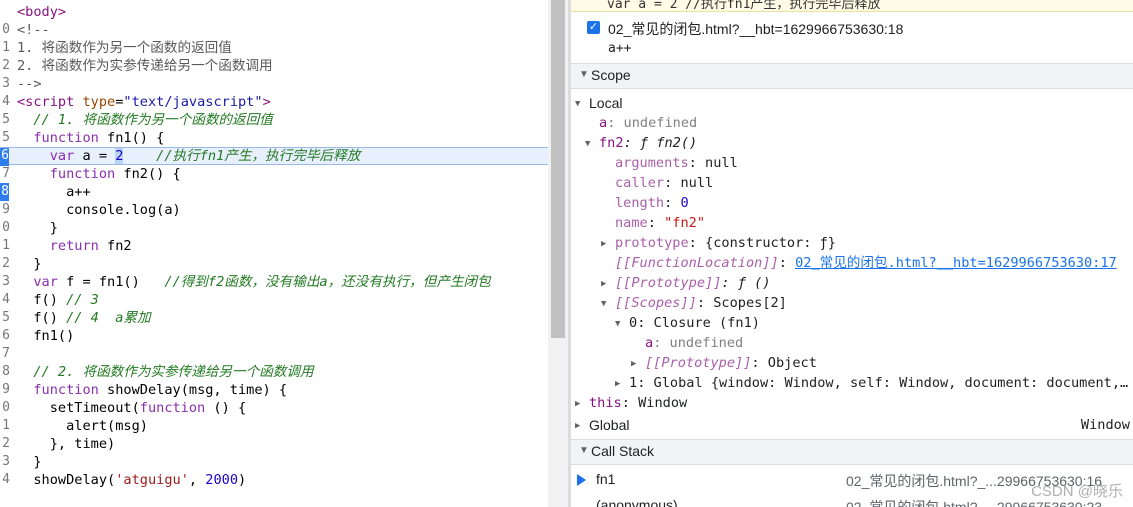 Image resolution: width=1133 pixels, height=507 pixels. I want to click on breakpoint-checkbox: ✓, so click(593, 27).